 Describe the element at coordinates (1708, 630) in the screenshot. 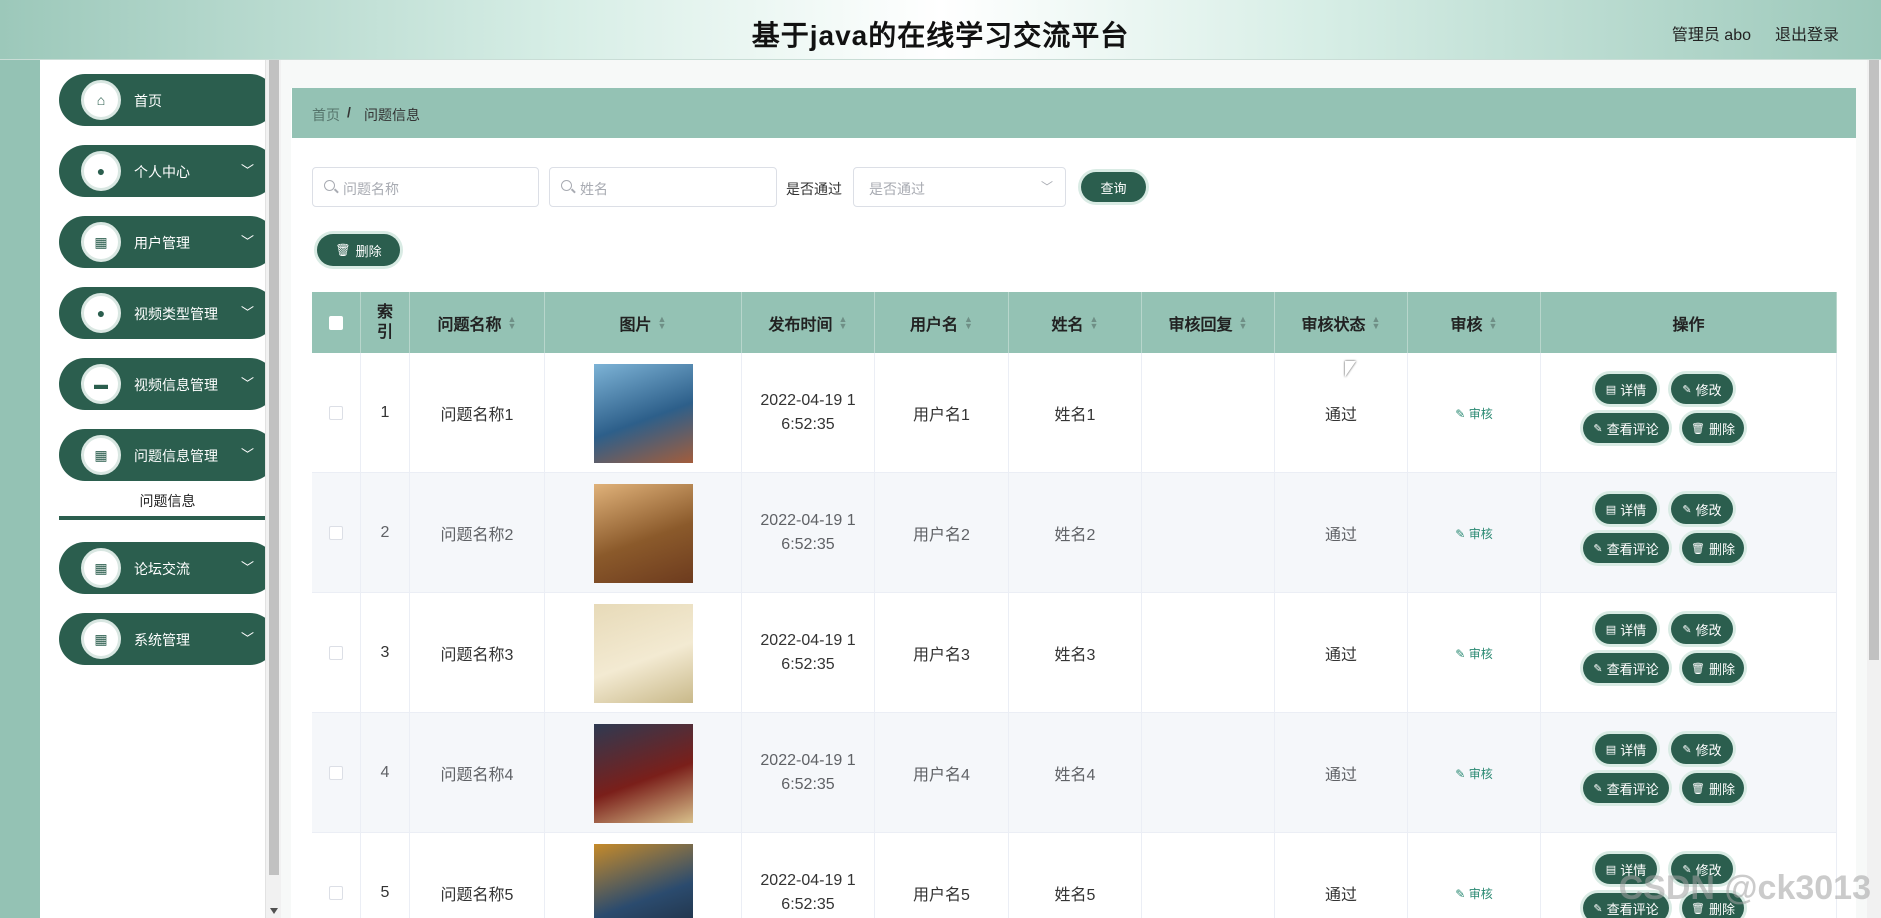

I see `edit-button-label: 修改` at that location.